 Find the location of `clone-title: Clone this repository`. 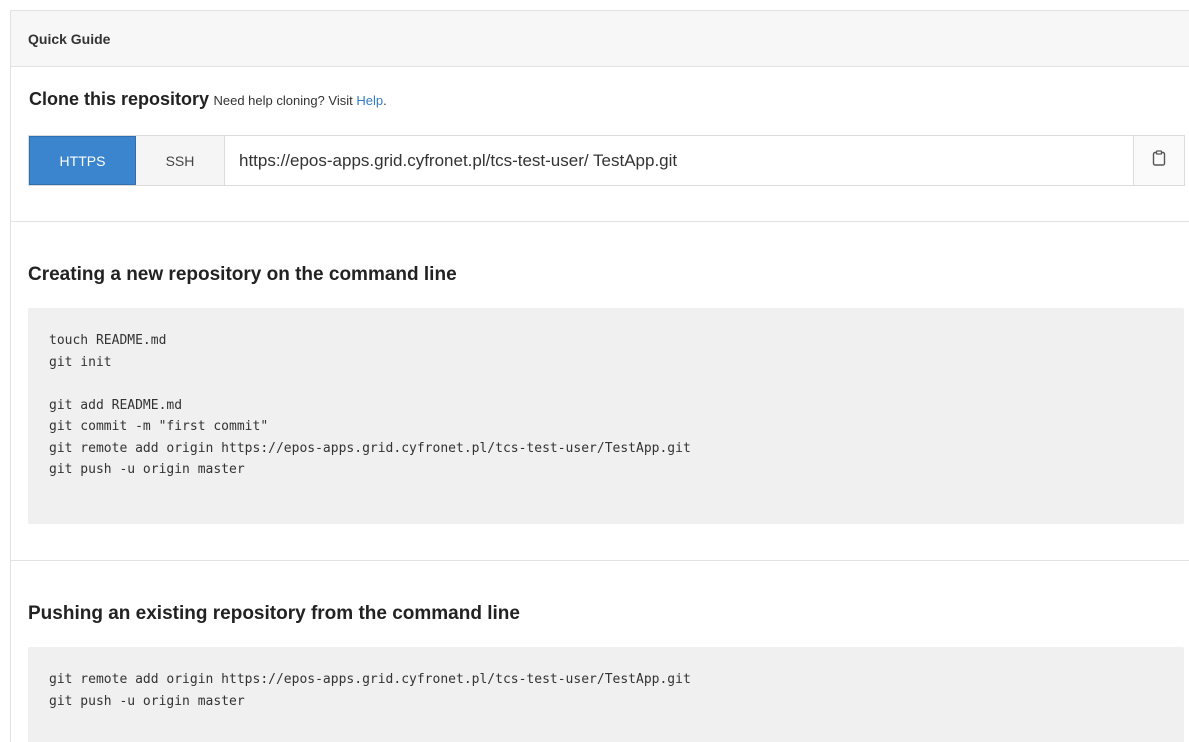

clone-title: Clone this repository is located at coordinates (119, 99).